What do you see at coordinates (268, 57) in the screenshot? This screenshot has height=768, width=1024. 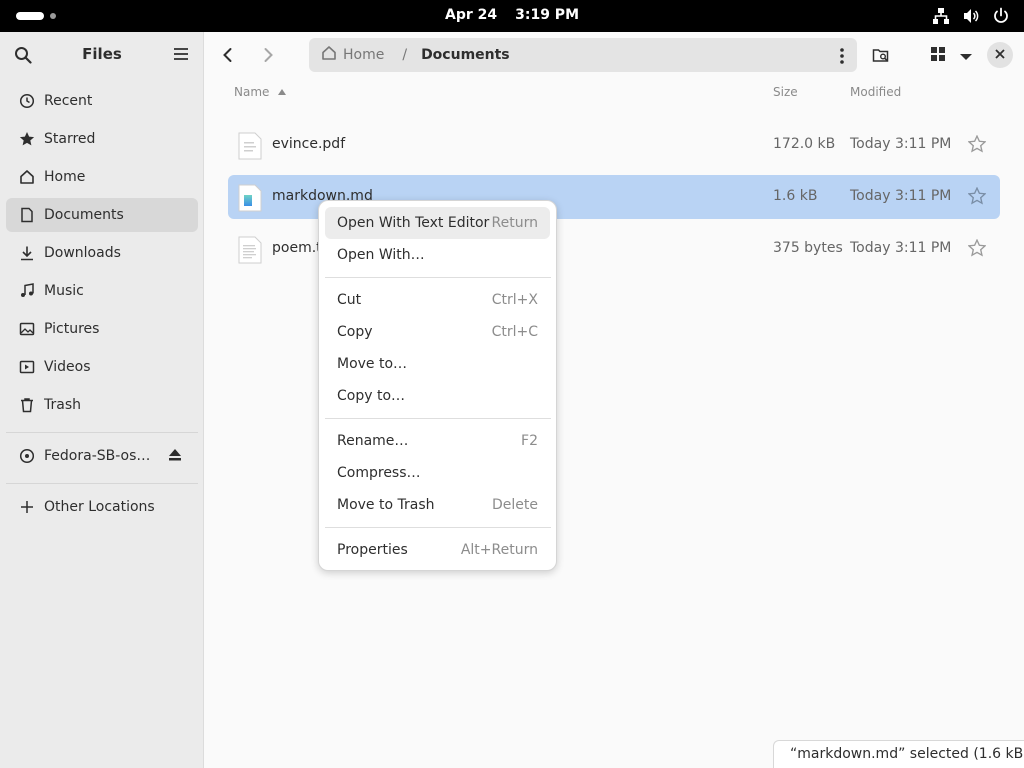 I see `forward-arrow-icon` at bounding box center [268, 57].